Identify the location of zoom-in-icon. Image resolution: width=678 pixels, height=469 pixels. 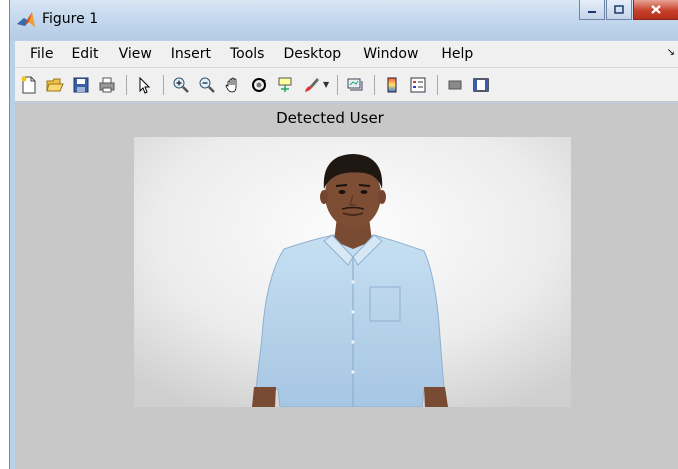
(181, 85).